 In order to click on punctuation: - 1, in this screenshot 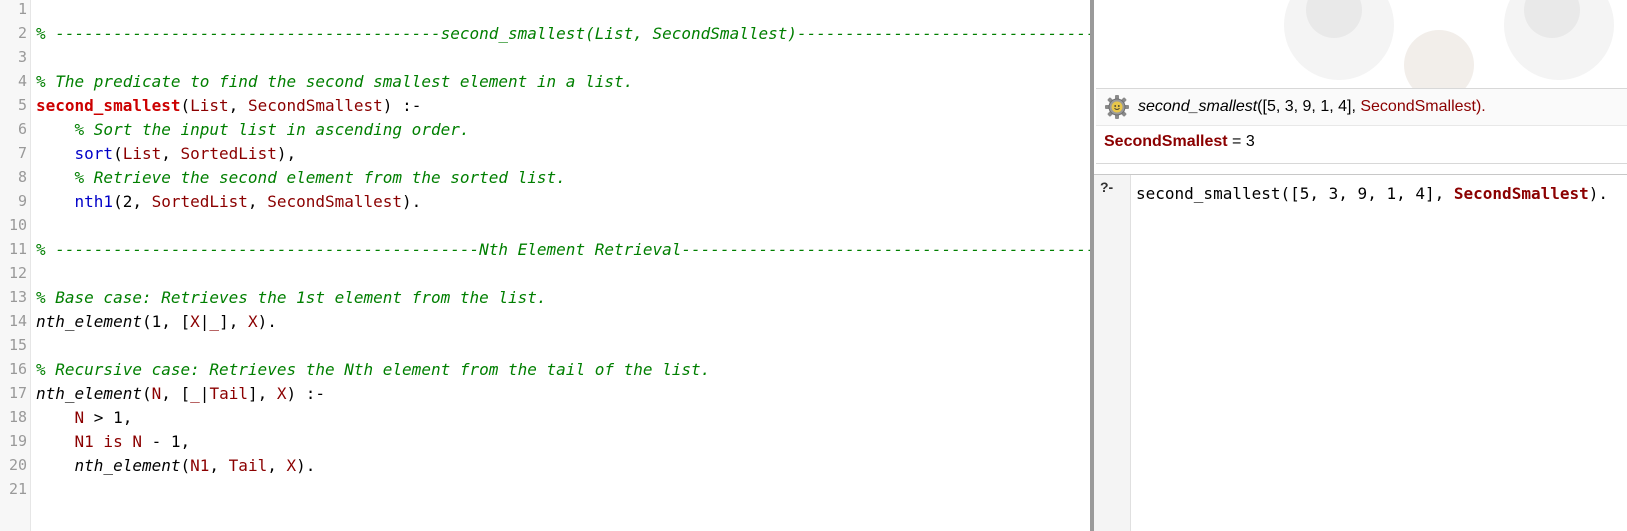, I will do `click(166, 441)`.